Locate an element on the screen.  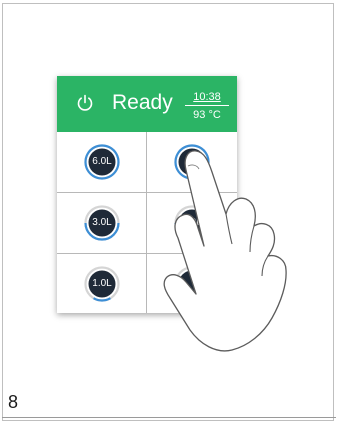
clock-readout: 10:38 93 °C is located at coordinates (207, 106).